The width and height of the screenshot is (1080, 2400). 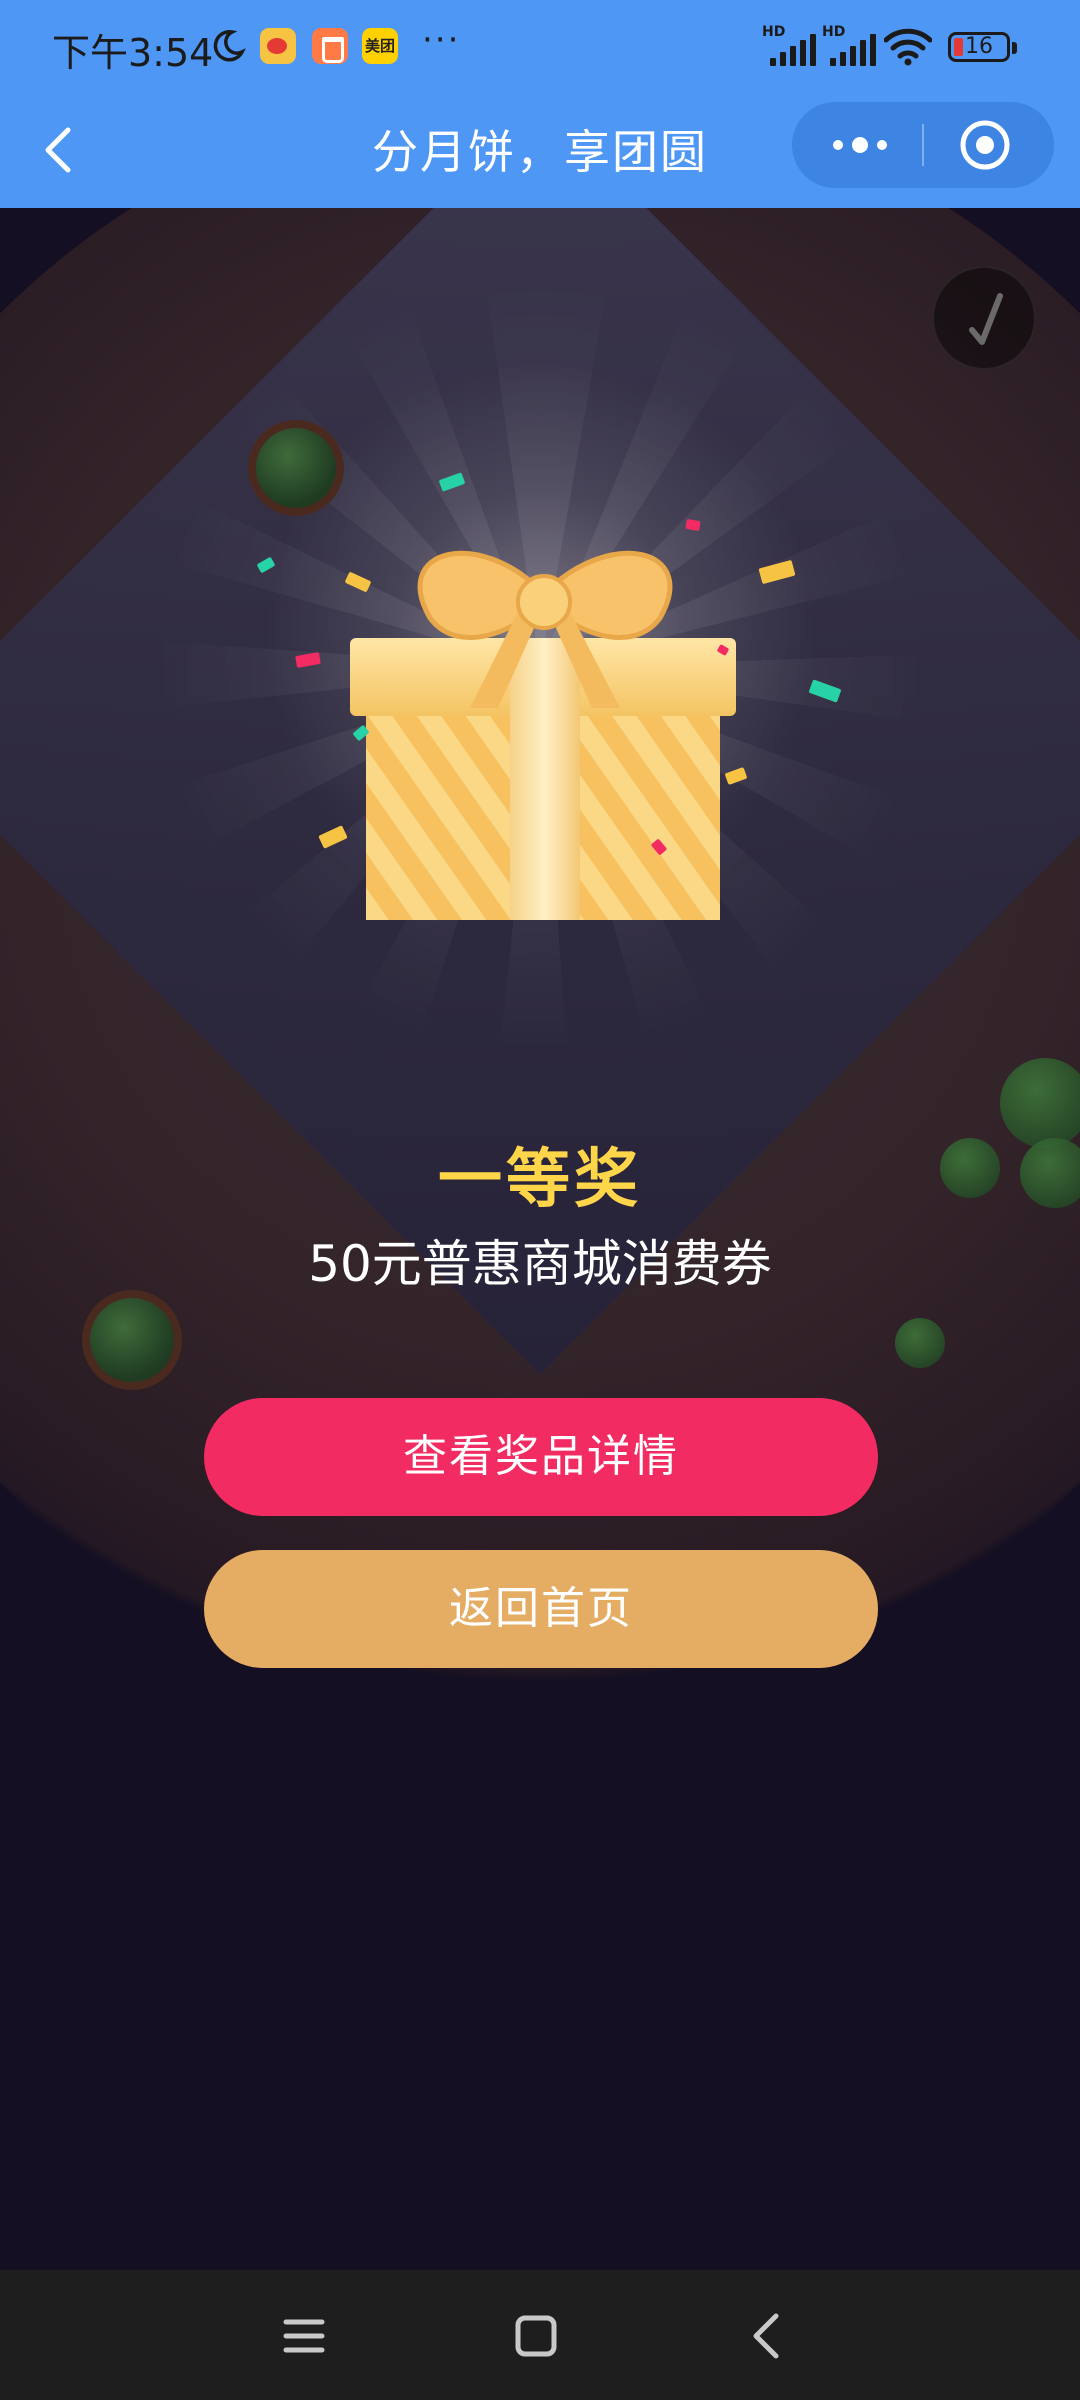 I want to click on weibo-icon, so click(x=278, y=46).